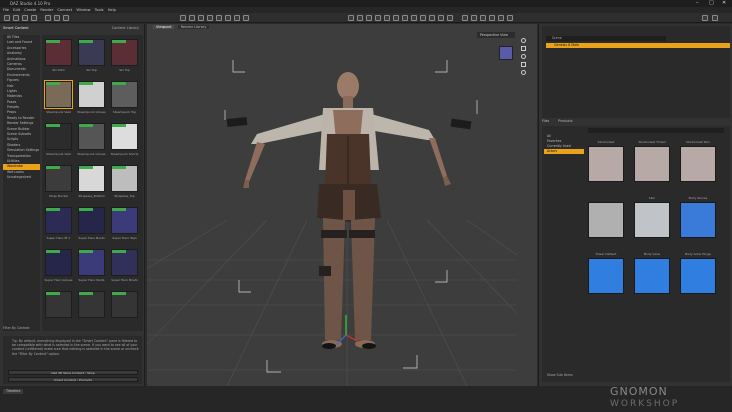 This screenshot has height=412, width=732. What do you see at coordinates (724, 3) in the screenshot?
I see `close-button: ✕` at bounding box center [724, 3].